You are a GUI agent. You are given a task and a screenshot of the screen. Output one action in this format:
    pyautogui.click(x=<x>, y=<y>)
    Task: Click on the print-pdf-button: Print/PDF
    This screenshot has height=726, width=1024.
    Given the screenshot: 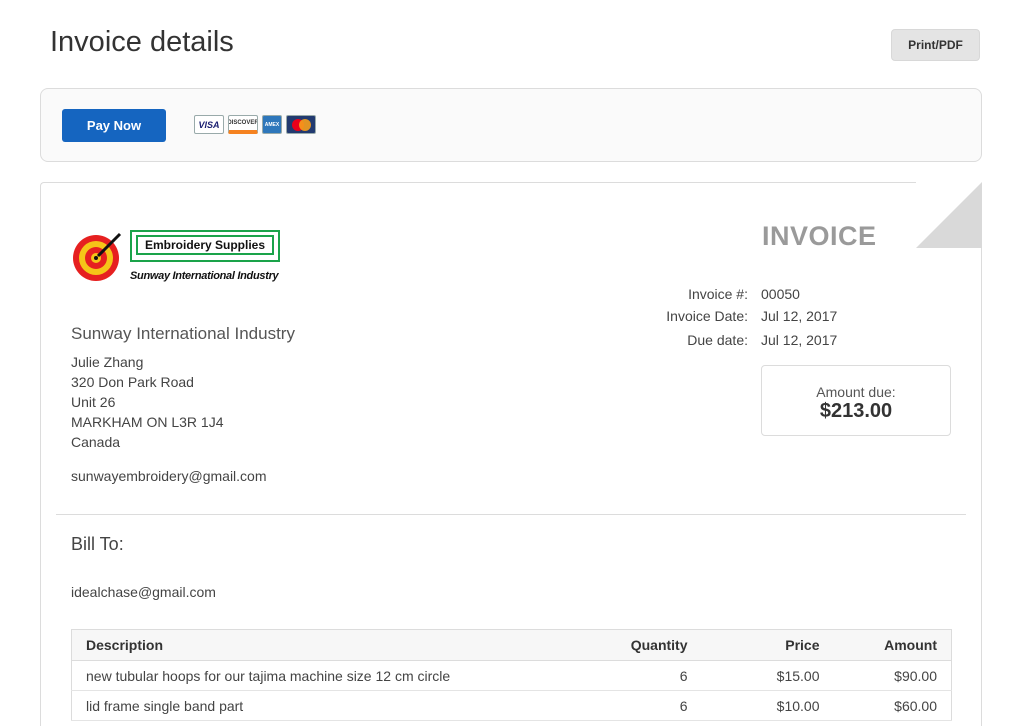 What is the action you would take?
    pyautogui.click(x=935, y=45)
    